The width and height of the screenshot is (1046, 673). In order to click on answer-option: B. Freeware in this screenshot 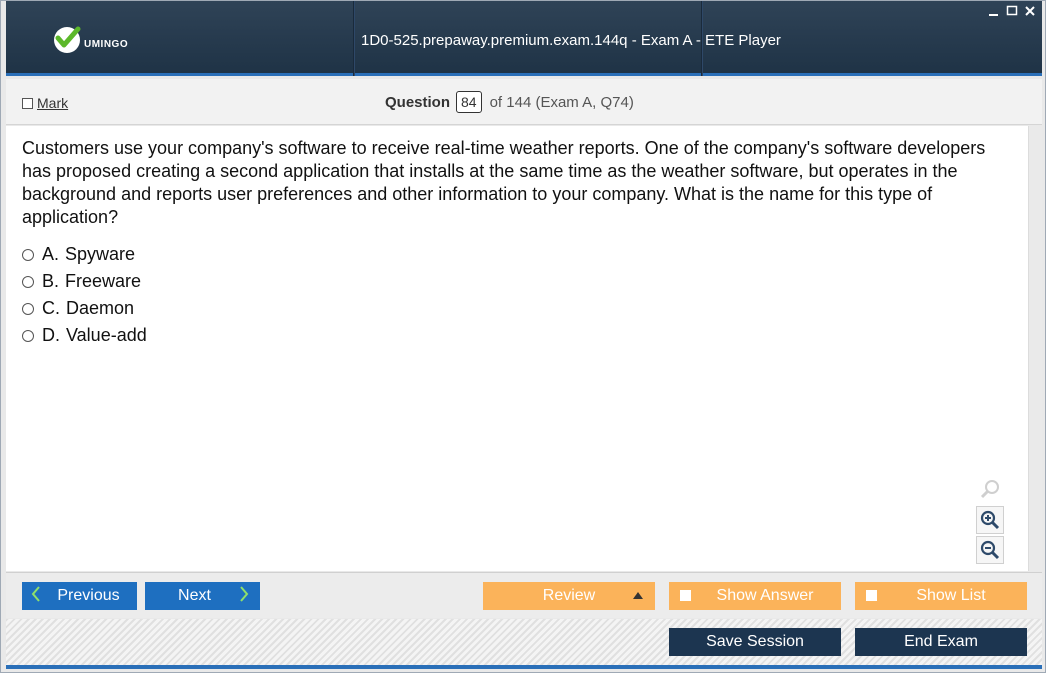, I will do `click(81, 281)`.